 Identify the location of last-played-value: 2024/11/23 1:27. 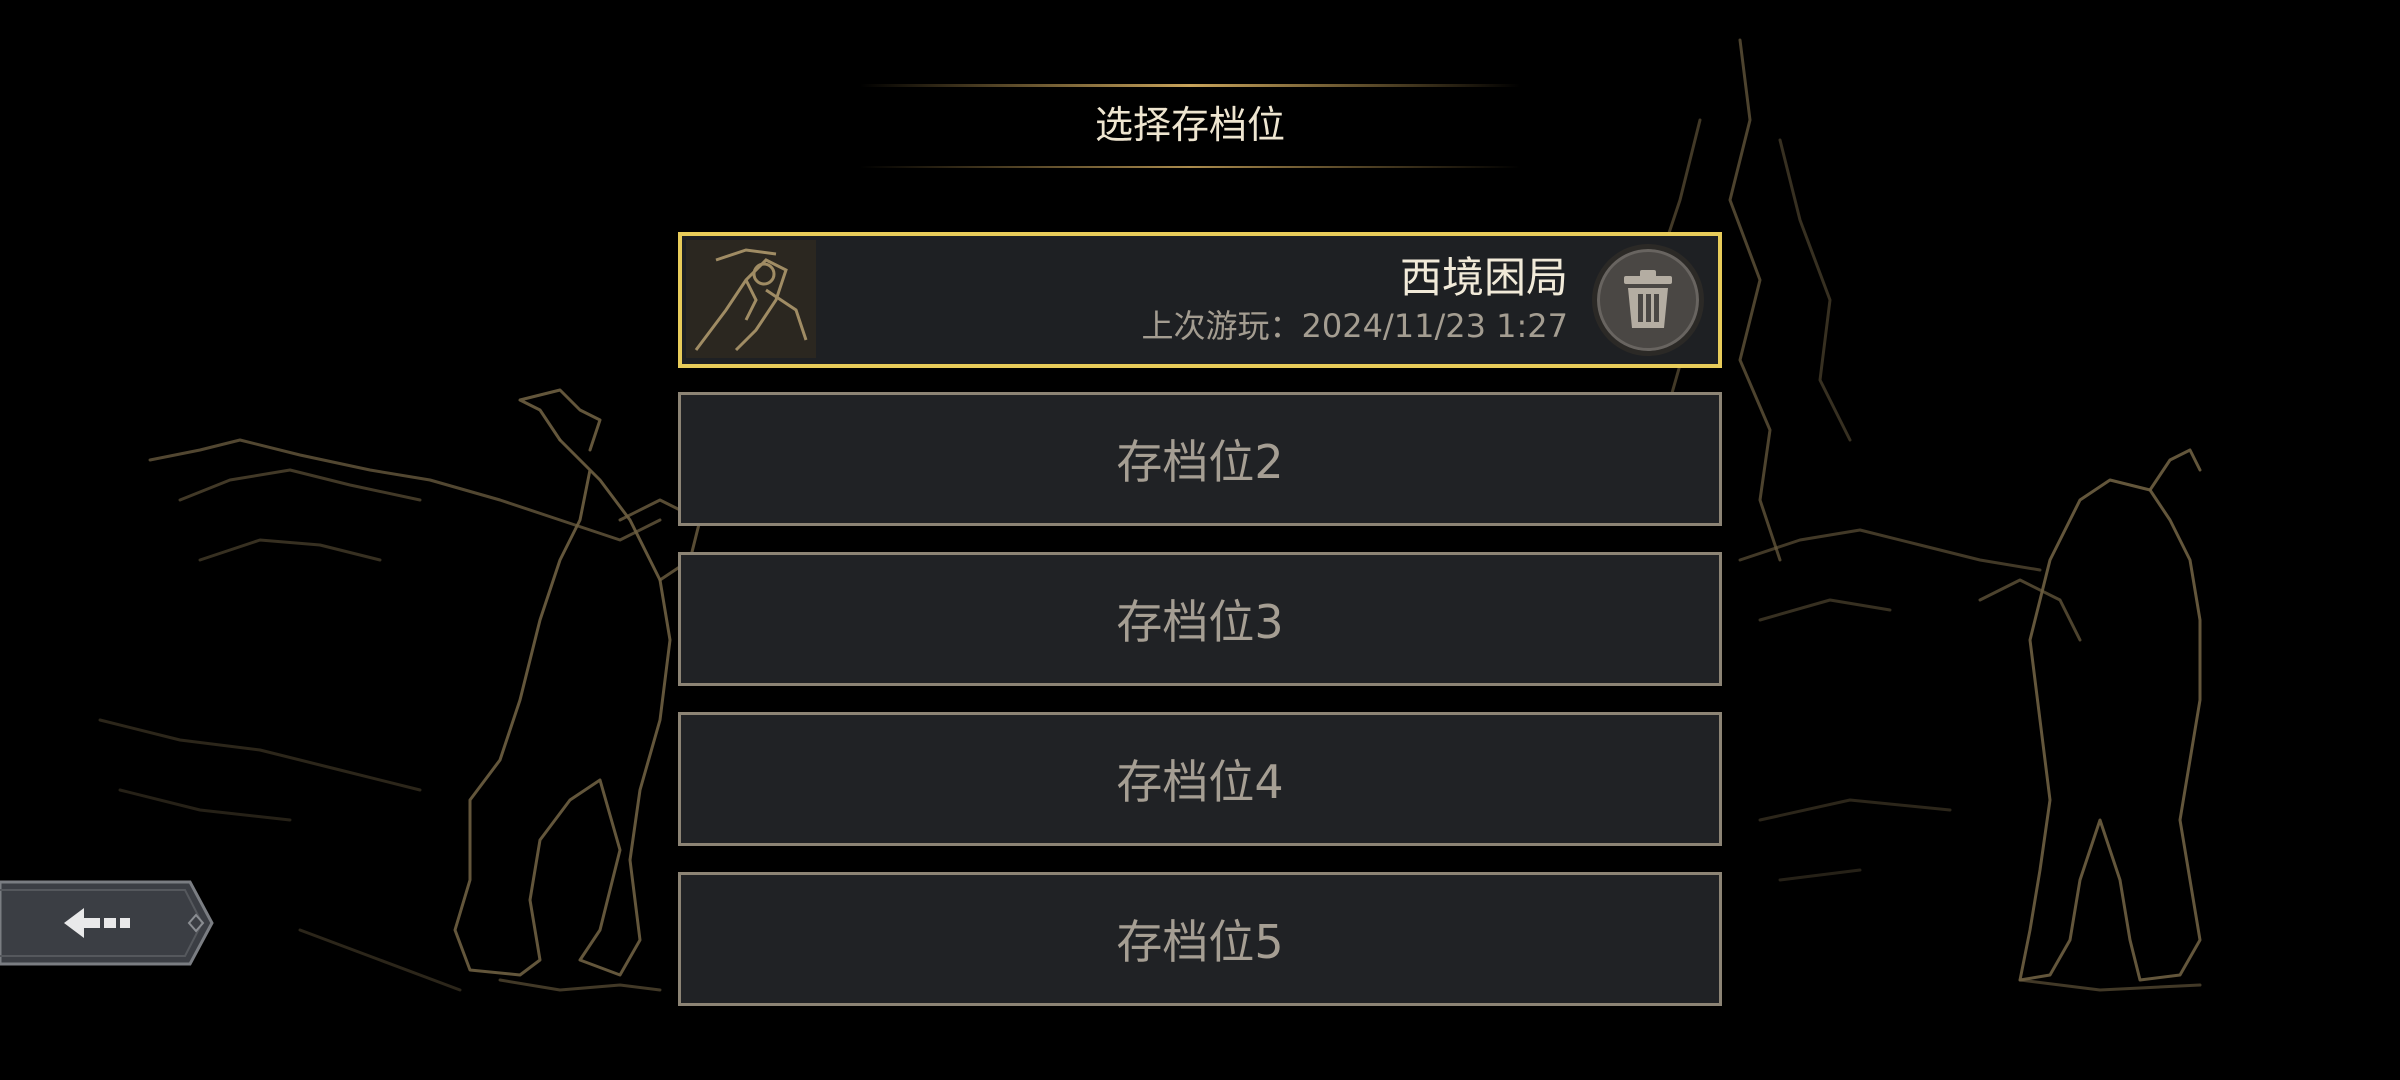
(1434, 326).